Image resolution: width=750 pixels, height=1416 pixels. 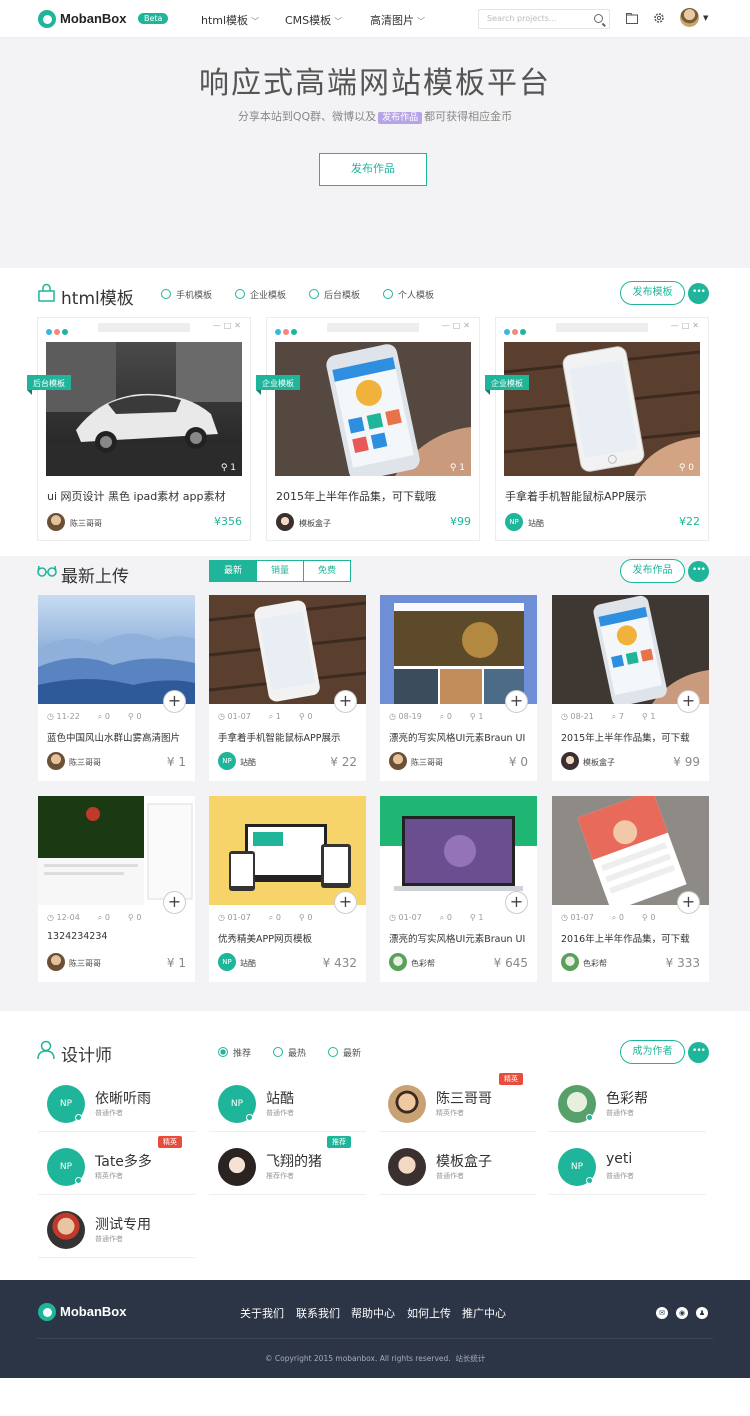 I want to click on stats-link: 站长统计, so click(x=470, y=1358).